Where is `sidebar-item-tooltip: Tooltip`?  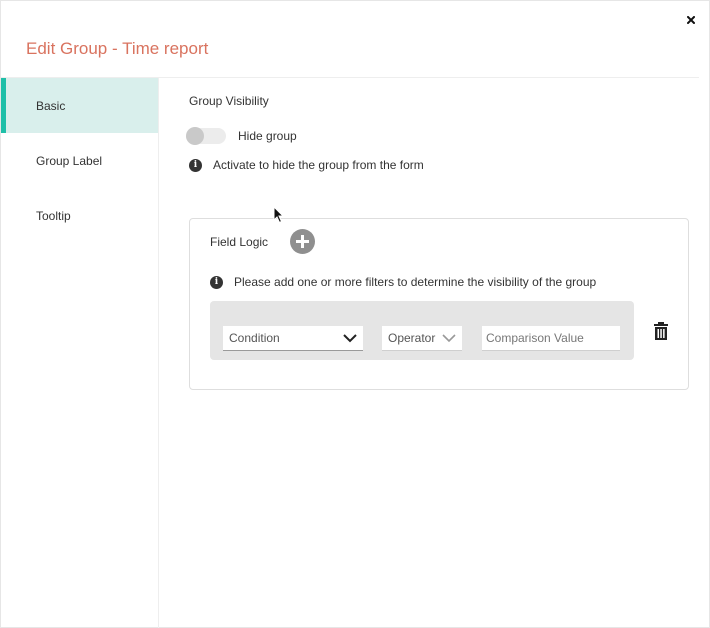 sidebar-item-tooltip: Tooltip is located at coordinates (79, 215).